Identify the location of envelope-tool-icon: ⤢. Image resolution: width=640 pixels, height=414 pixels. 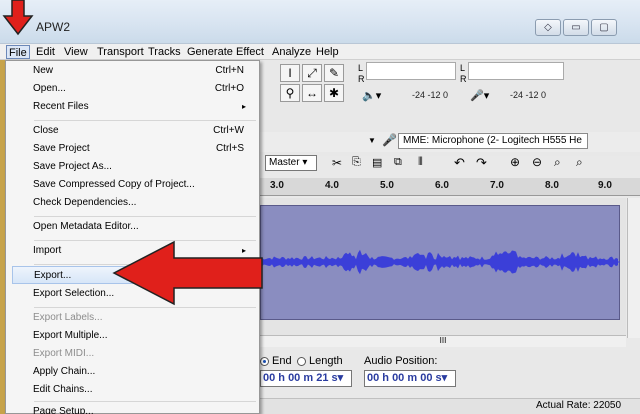
(312, 73).